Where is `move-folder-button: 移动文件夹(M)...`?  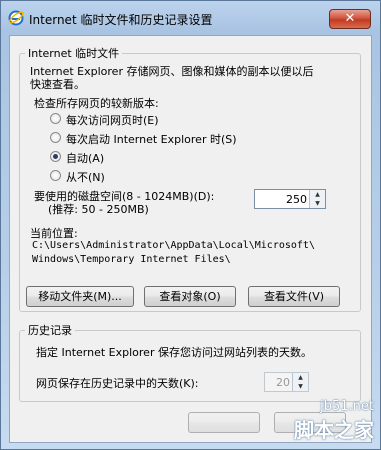 move-folder-button: 移动文件夹(M)... is located at coordinates (80, 296).